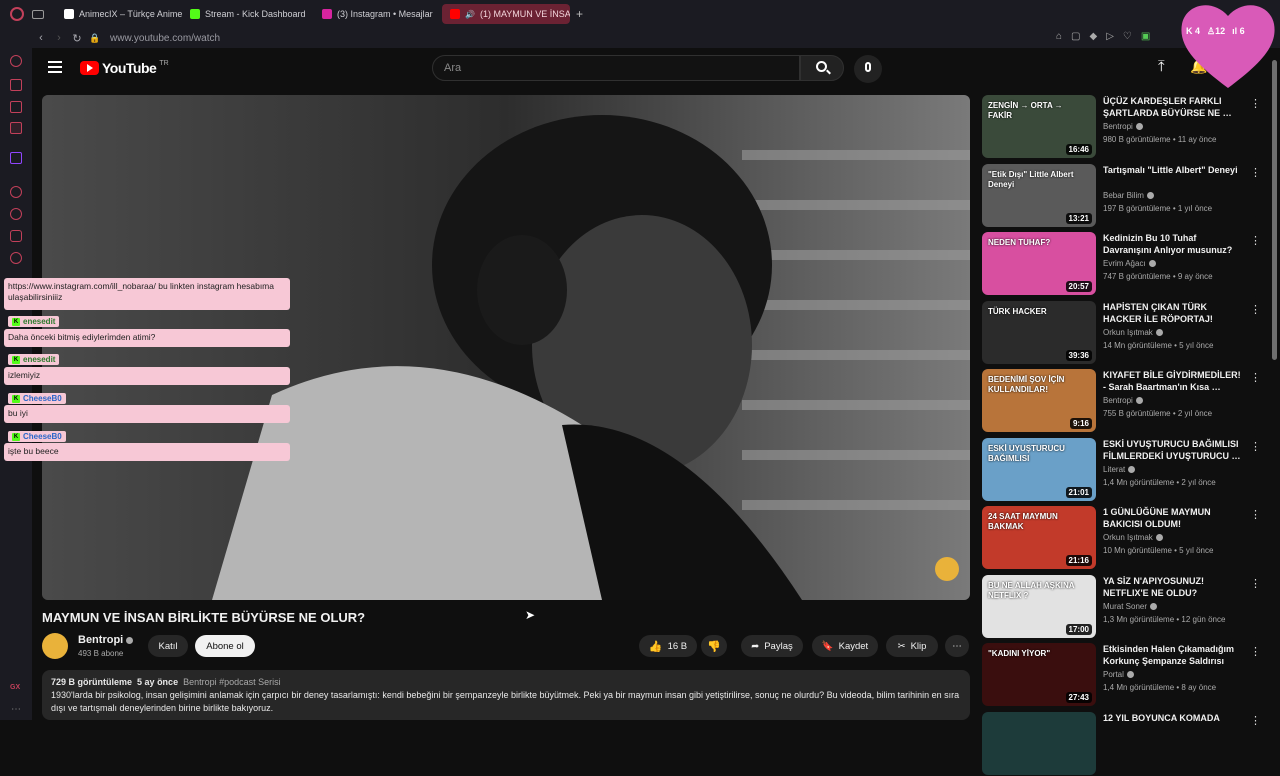  I want to click on save-button: 🔖 Kaydet, so click(845, 646).